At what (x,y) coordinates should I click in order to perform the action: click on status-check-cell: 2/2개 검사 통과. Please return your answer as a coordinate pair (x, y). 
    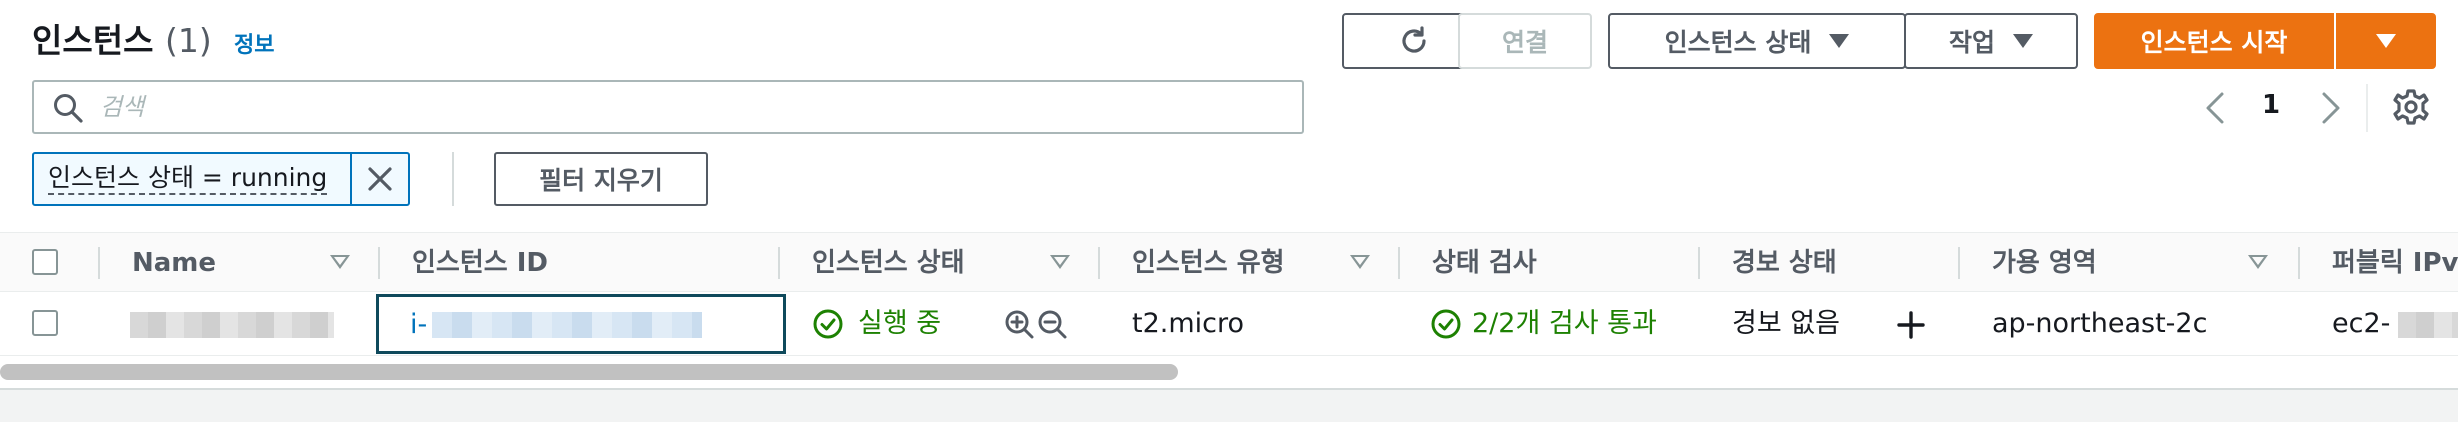
    Looking at the image, I should click on (1543, 324).